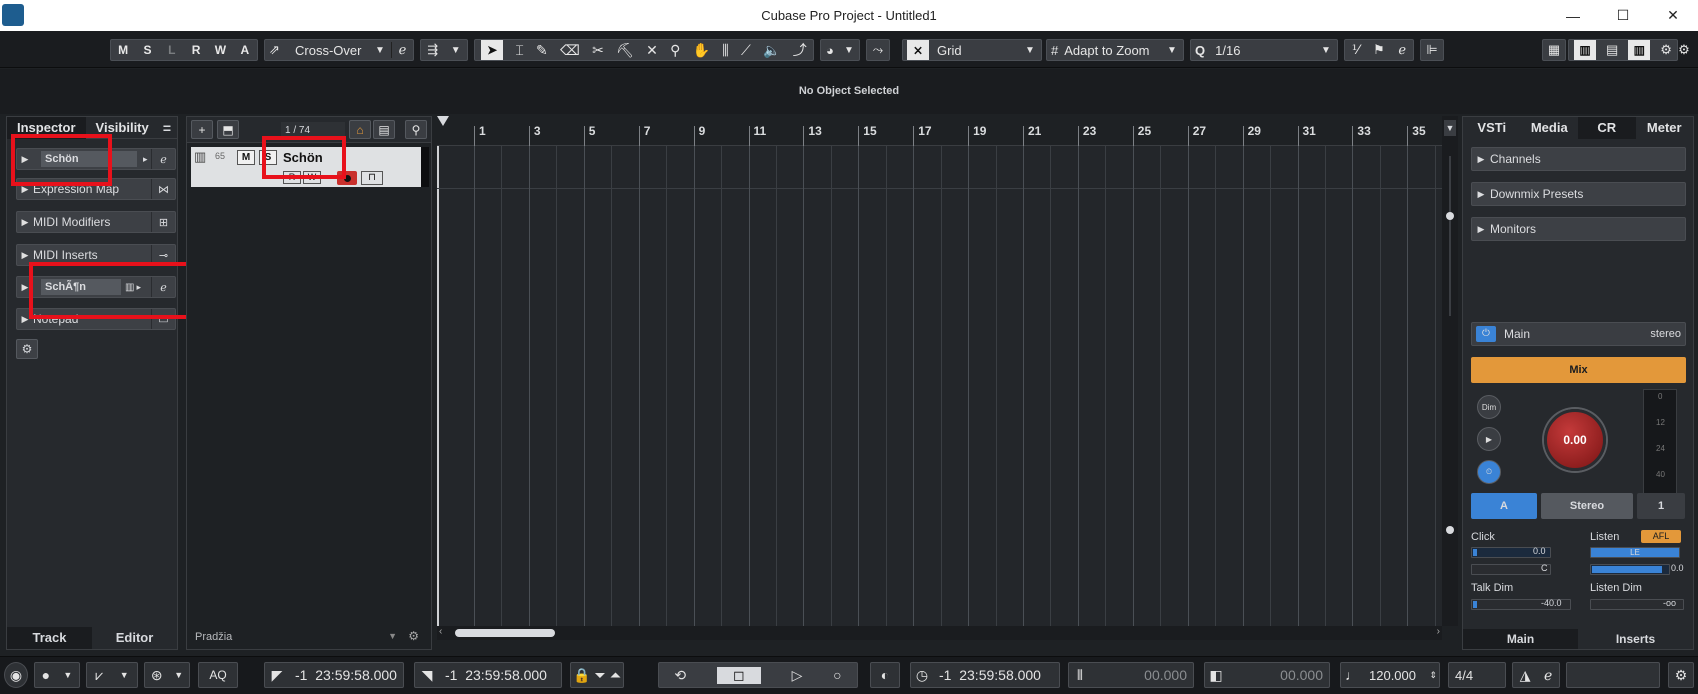  I want to click on tab-vsti: VSTi, so click(1492, 128).